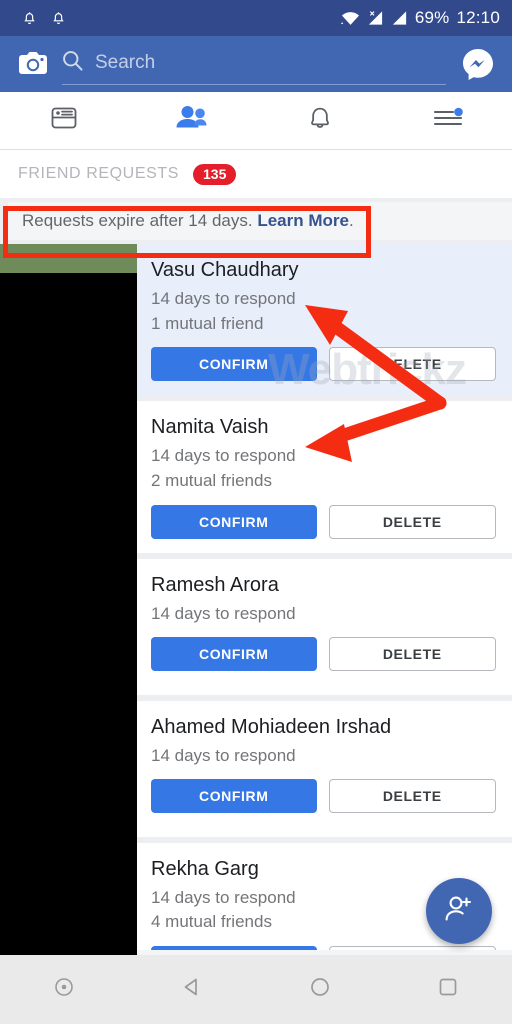  What do you see at coordinates (323, 481) in the screenshot?
I see `mutual-friends-text: 2 mutual friends` at bounding box center [323, 481].